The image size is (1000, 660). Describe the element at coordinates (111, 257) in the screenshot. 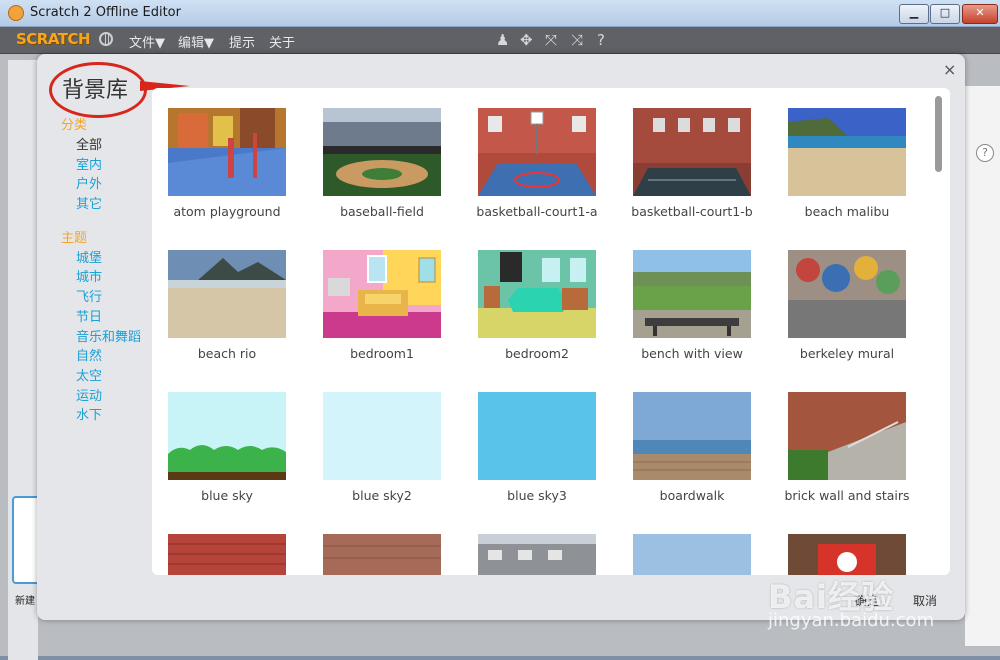

I see `theme-castle: 城堡` at that location.